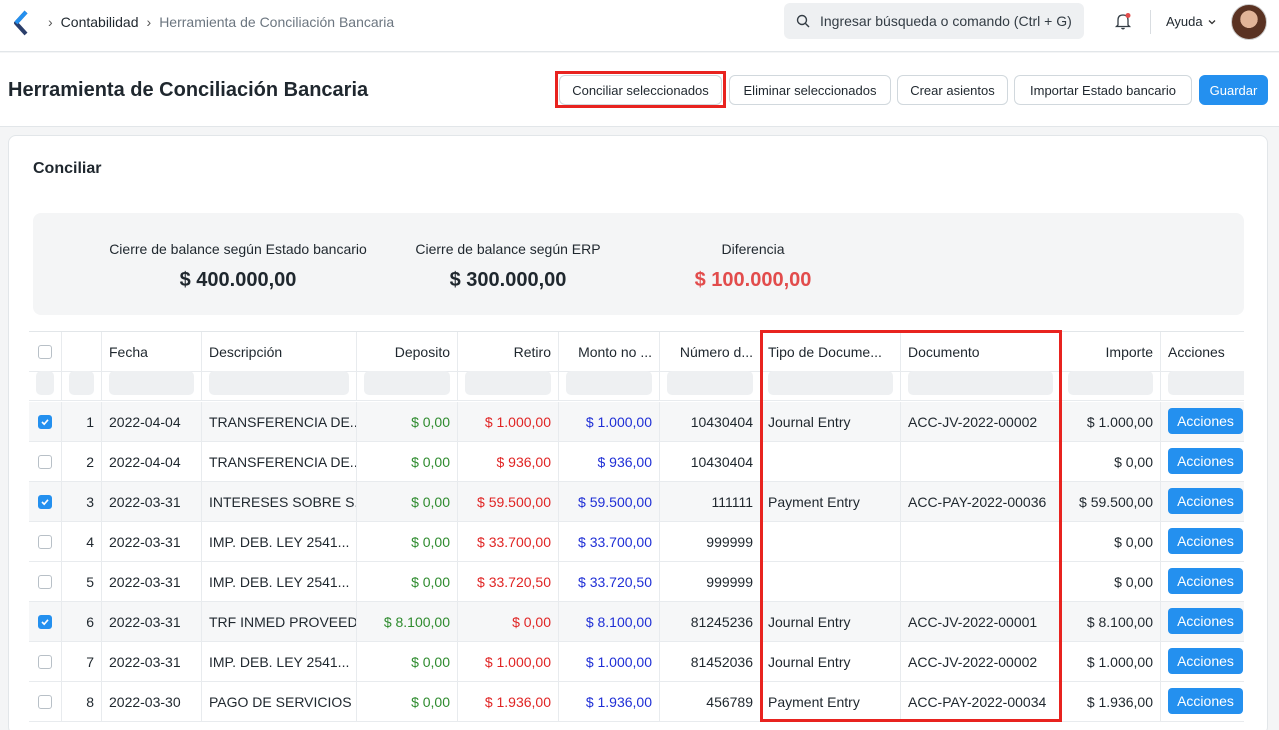 This screenshot has width=1279, height=730. What do you see at coordinates (1123, 21) in the screenshot?
I see `notification-bell-icon` at bounding box center [1123, 21].